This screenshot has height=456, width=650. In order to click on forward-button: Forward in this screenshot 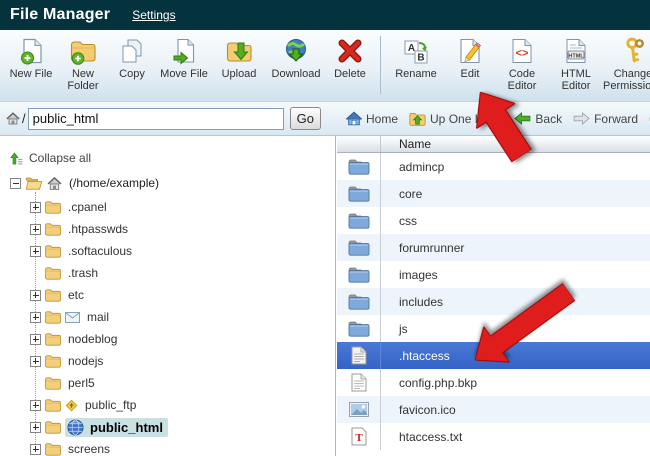, I will do `click(605, 119)`.